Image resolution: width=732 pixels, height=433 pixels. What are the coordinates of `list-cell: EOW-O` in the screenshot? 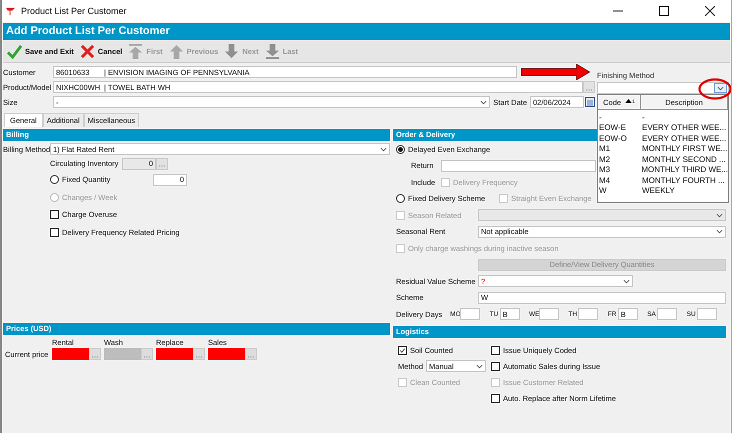 It's located at (620, 138).